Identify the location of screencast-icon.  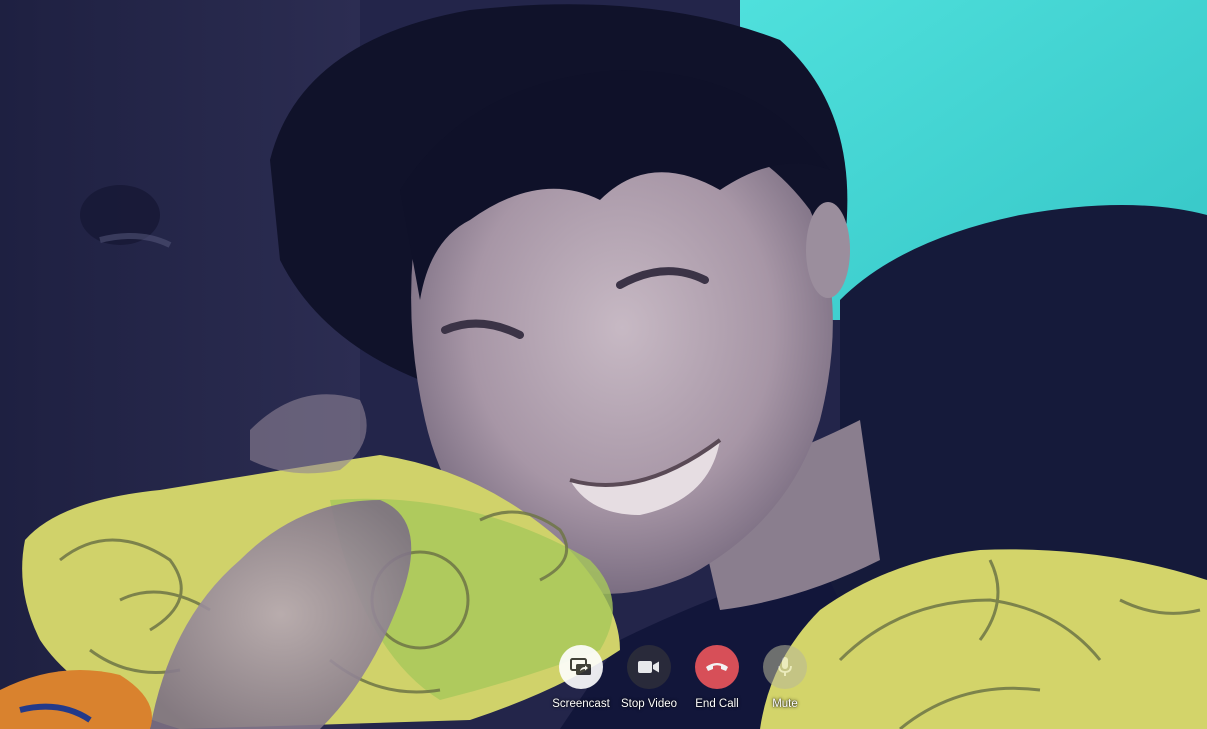
(580, 666).